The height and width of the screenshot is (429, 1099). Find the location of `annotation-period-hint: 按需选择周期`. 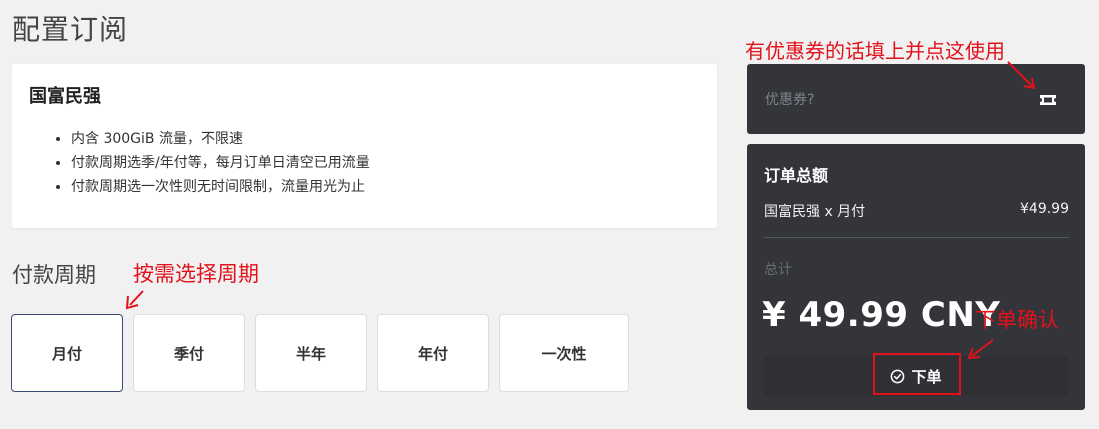

annotation-period-hint: 按需选择周期 is located at coordinates (196, 274).